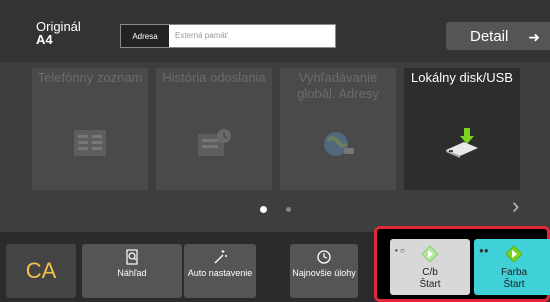  What do you see at coordinates (201, 35) in the screenshot?
I see `address-placeholder: Externá pamäť` at bounding box center [201, 35].